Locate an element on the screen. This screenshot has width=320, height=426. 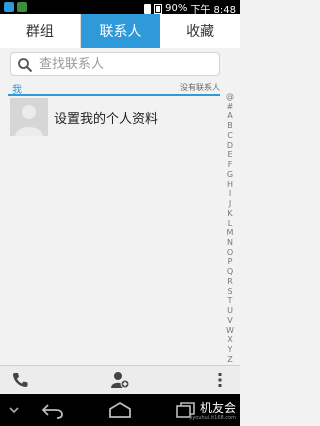
tab-favorites-label: 收藏 is located at coordinates (200, 32).